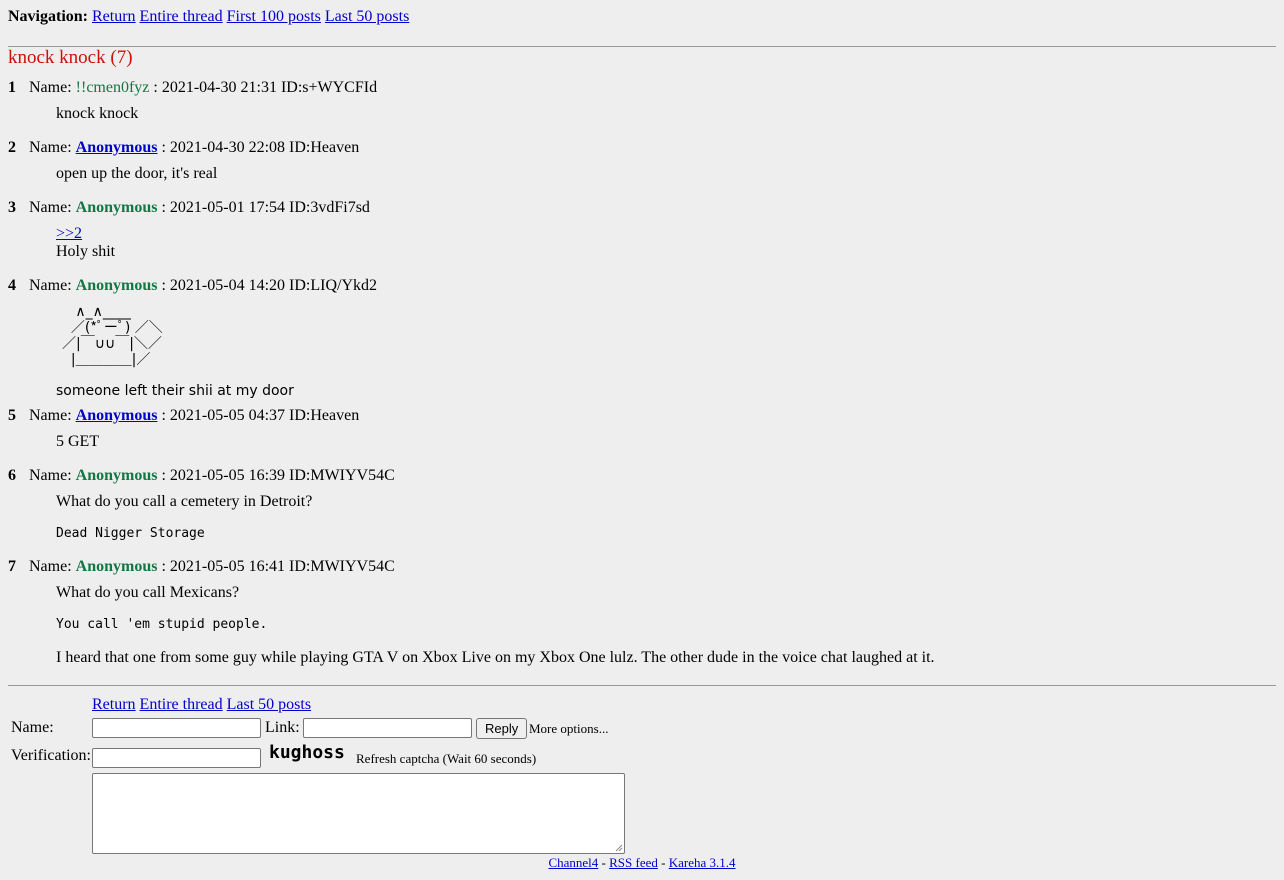 The width and height of the screenshot is (1284, 880). Describe the element at coordinates (130, 533) in the screenshot. I see `code-block: Dead Nigger Storage` at that location.